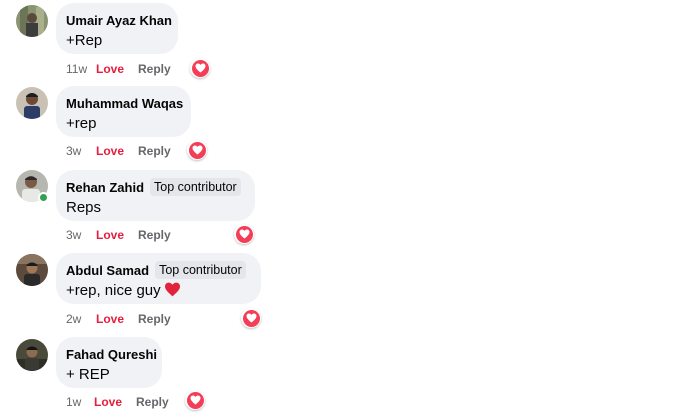 The height and width of the screenshot is (419, 678). Describe the element at coordinates (81, 319) in the screenshot. I see `timestamp: 2w` at that location.